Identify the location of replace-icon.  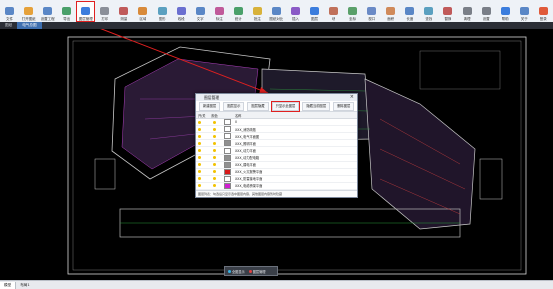
(448, 11).